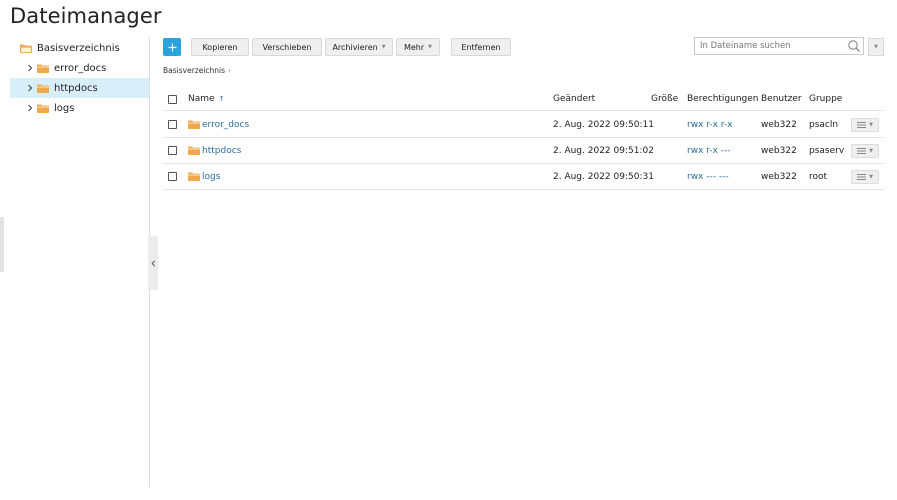 The width and height of the screenshot is (897, 500). I want to click on column-header-name: Name ↑, so click(206, 99).